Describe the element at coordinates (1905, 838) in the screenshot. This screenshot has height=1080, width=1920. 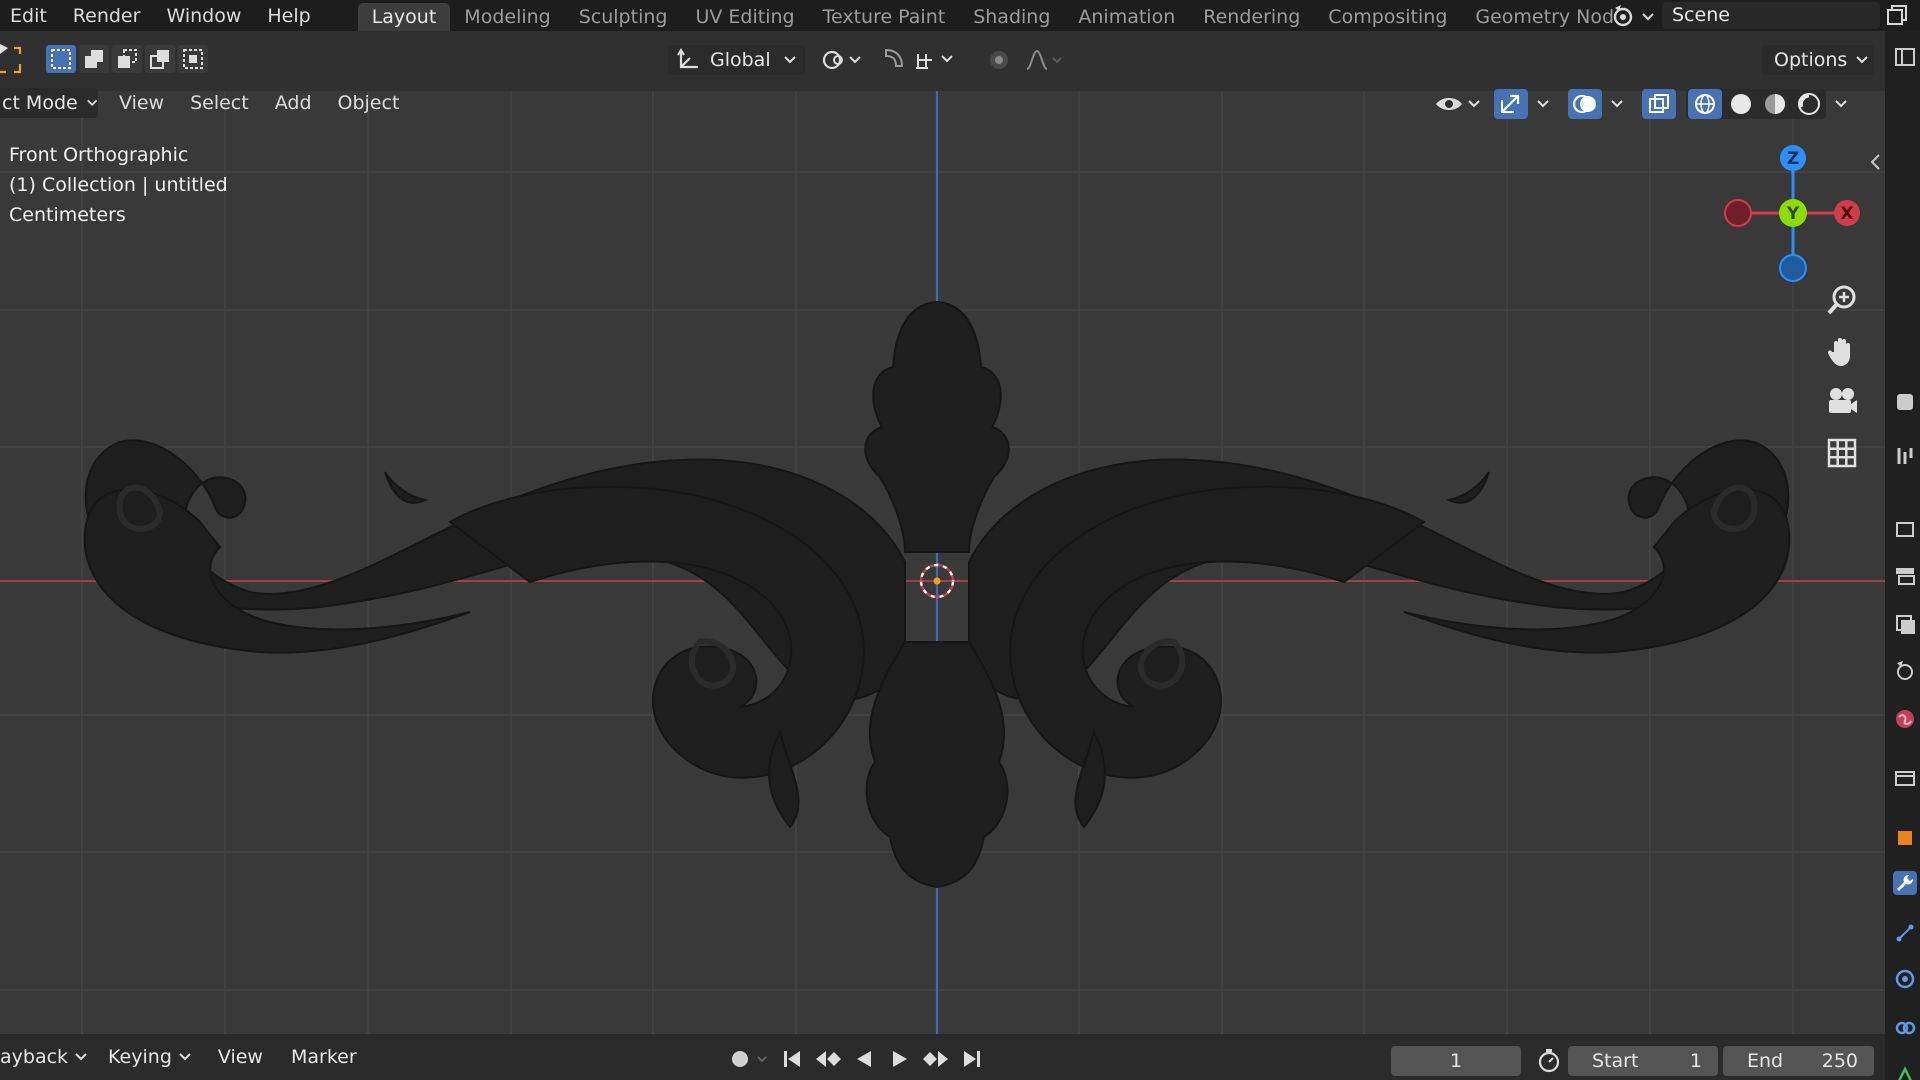
I see `object-properties-icon` at that location.